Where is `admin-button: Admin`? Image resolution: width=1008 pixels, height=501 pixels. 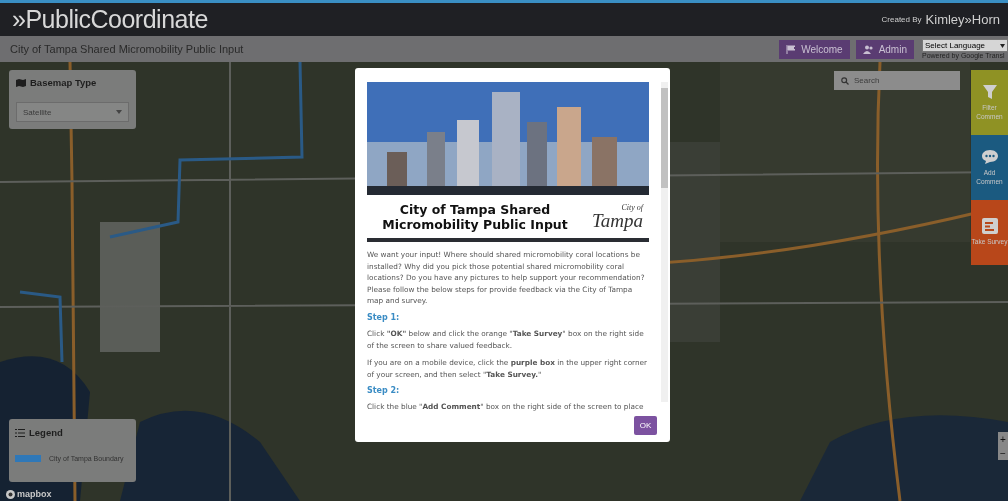
admin-button: Admin is located at coordinates (884, 49).